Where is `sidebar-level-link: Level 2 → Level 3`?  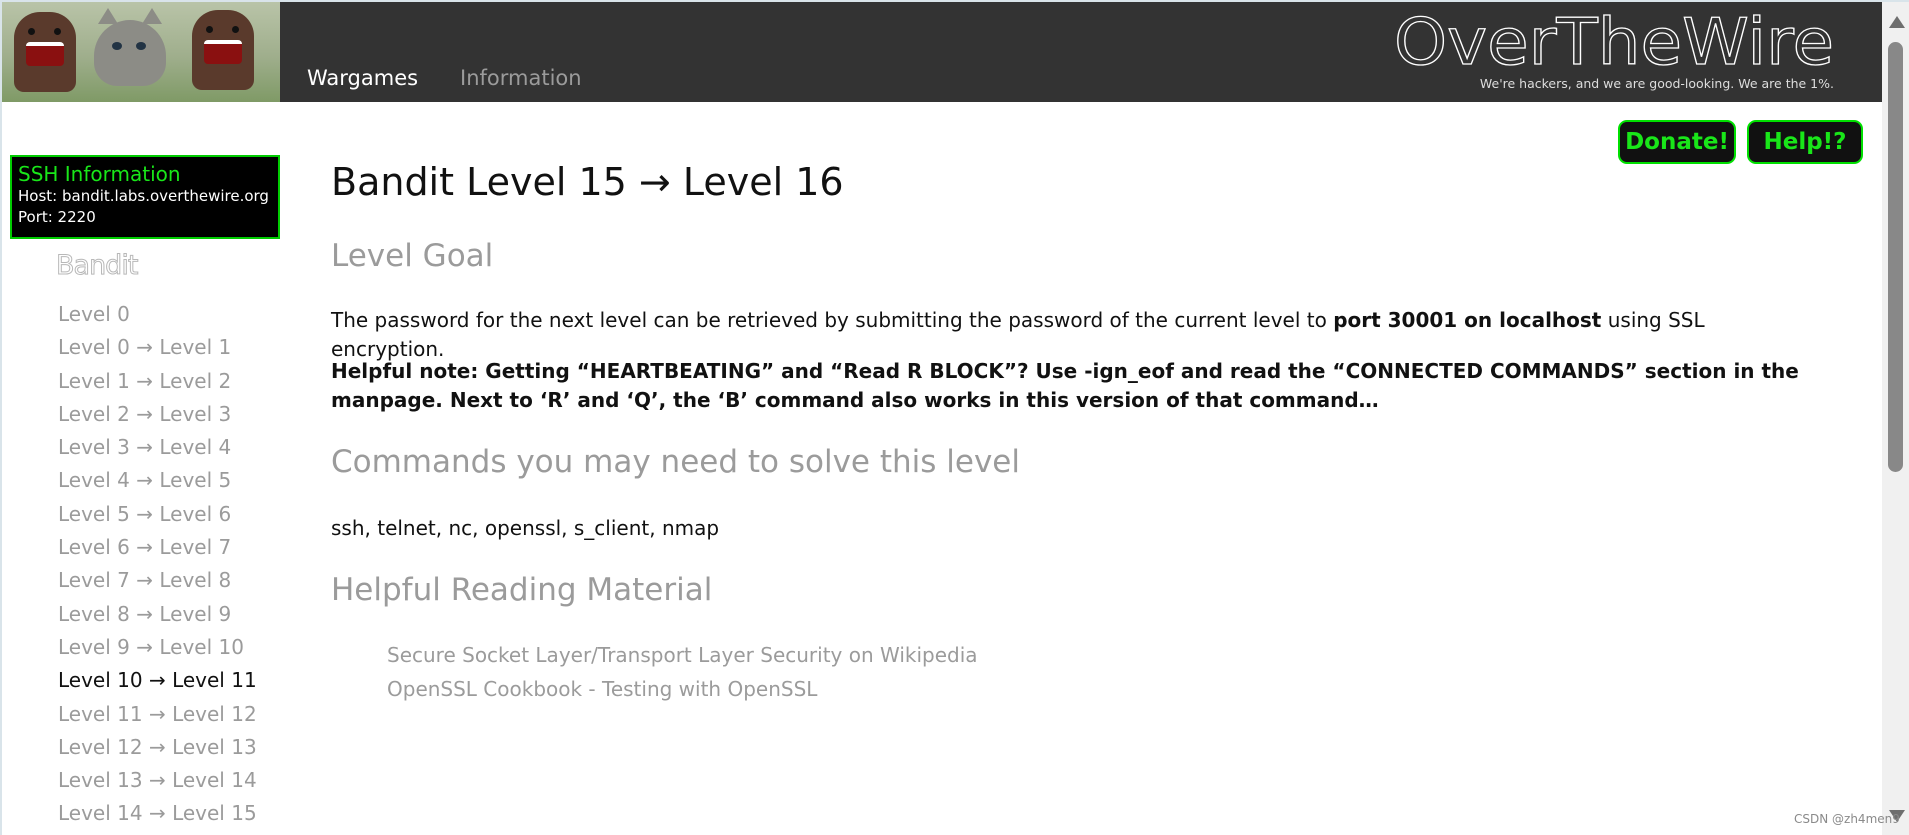 sidebar-level-link: Level 2 → Level 3 is located at coordinates (157, 414).